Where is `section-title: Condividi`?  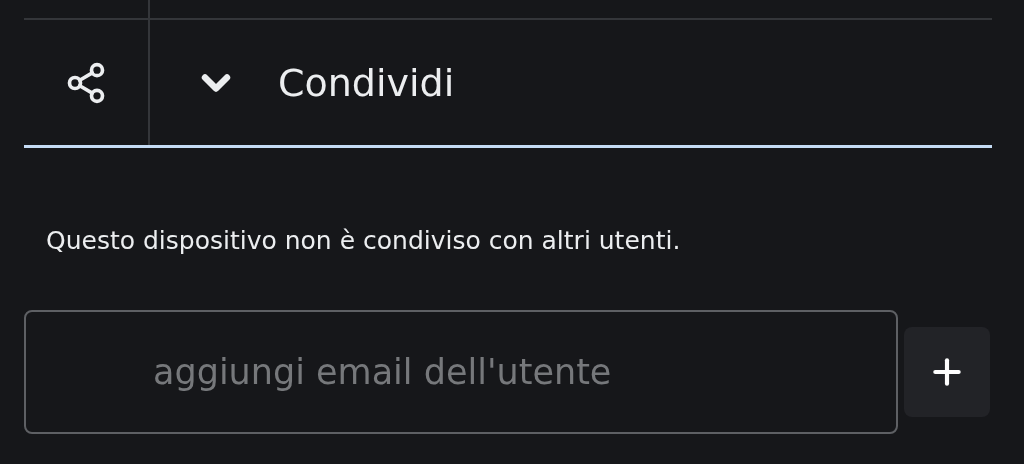
section-title: Condividi is located at coordinates (366, 82).